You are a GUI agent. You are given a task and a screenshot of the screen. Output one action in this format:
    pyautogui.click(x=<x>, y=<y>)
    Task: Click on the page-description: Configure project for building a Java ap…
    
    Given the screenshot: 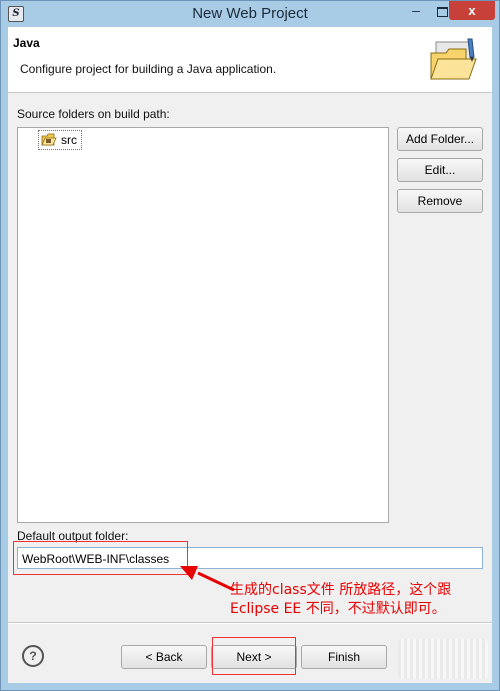 What is the action you would take?
    pyautogui.click(x=148, y=69)
    